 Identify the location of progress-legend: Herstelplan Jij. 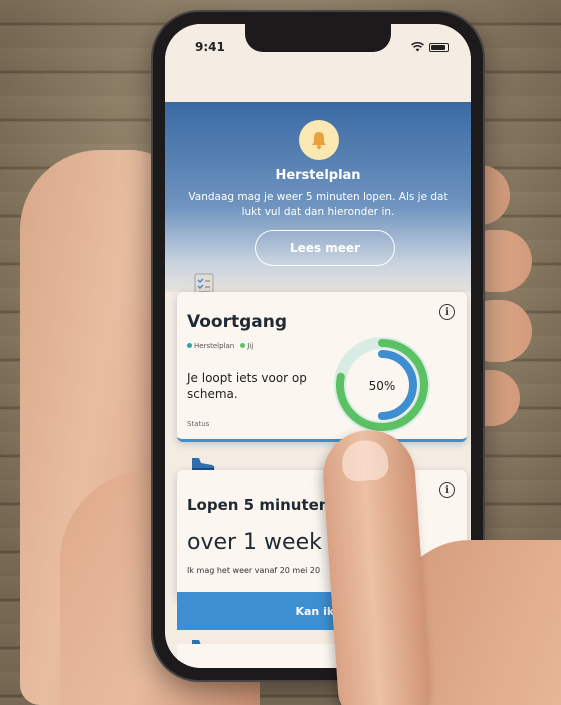
(220, 346).